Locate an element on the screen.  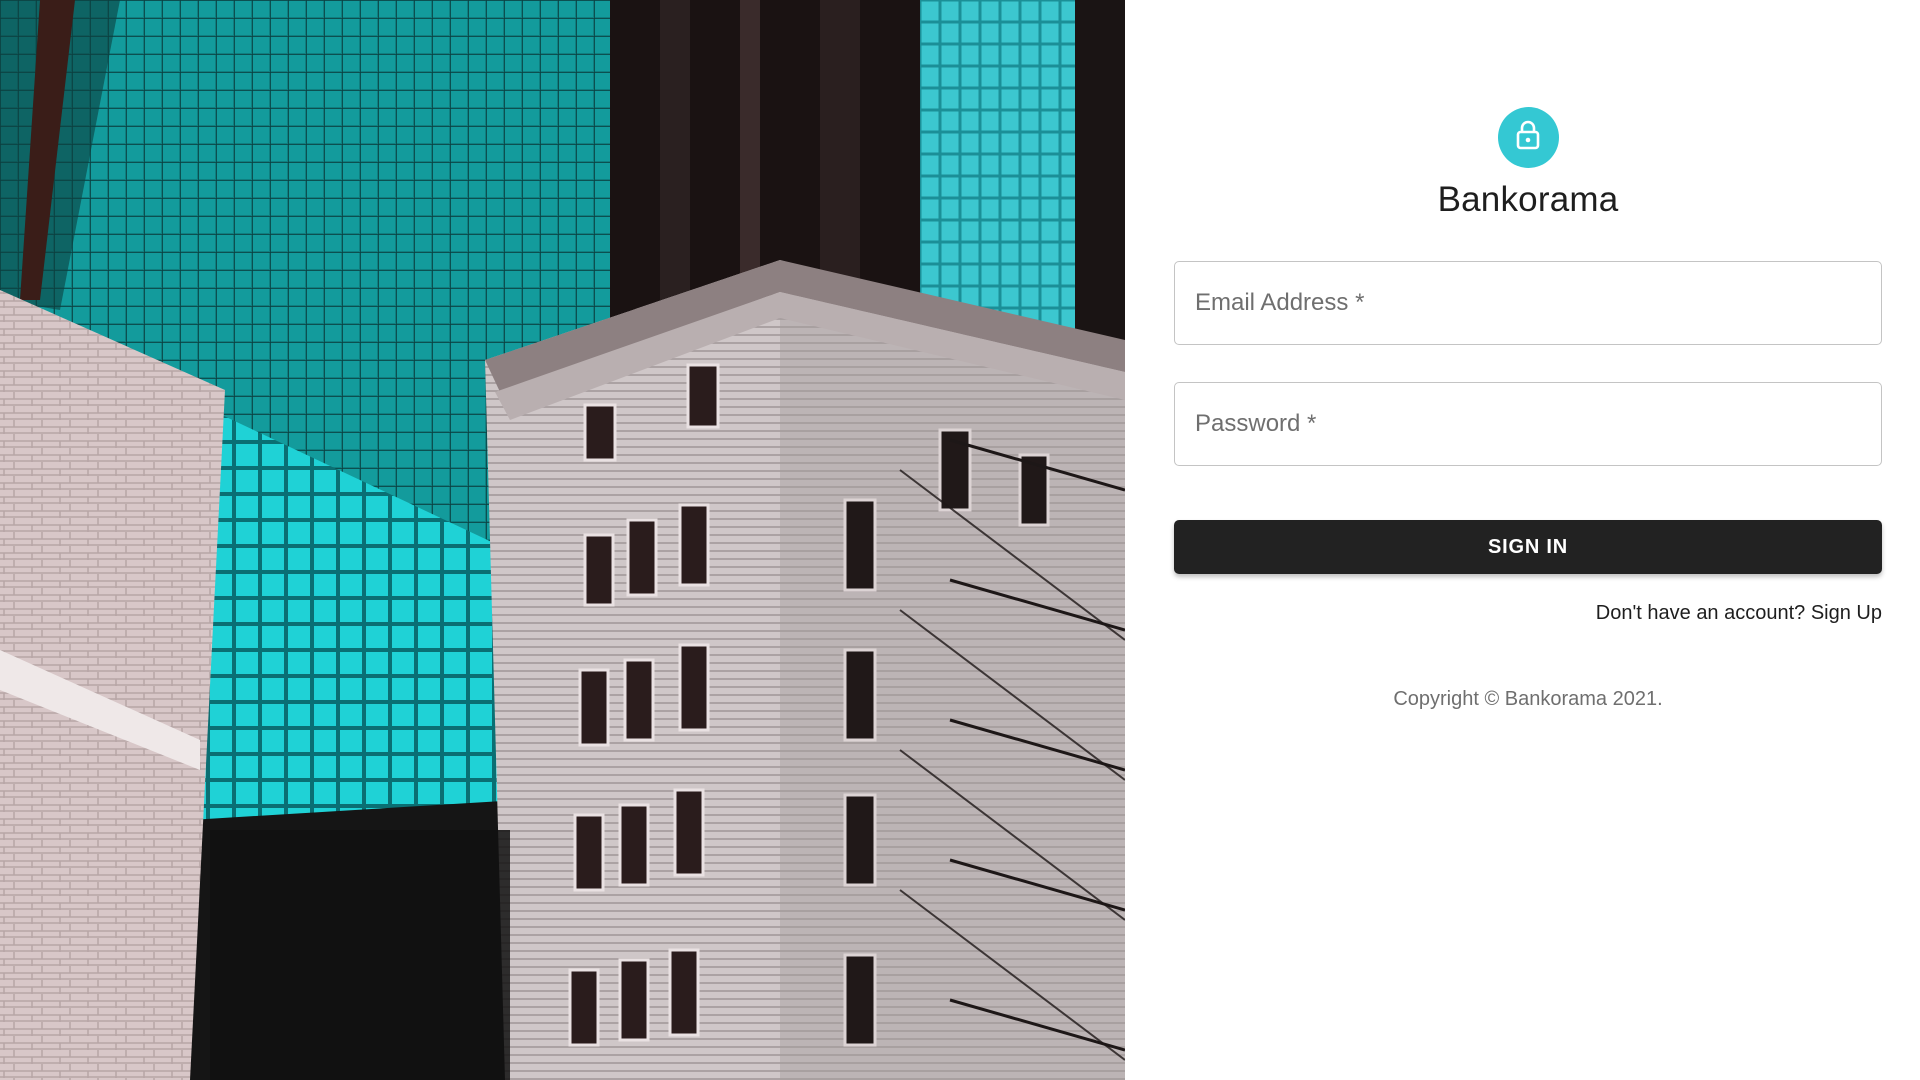
sign-up-link: Don't have an account? Sign Up is located at coordinates (1739, 613).